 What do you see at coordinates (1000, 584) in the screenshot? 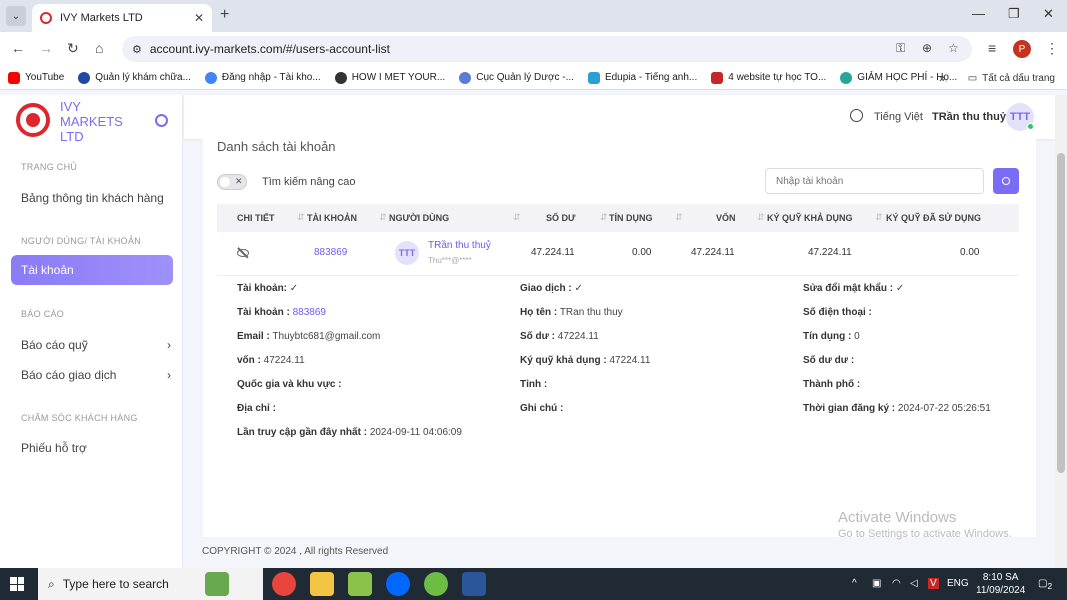
I see `taskbar-clock: 8:10 SA 11/09/2024` at bounding box center [1000, 584].